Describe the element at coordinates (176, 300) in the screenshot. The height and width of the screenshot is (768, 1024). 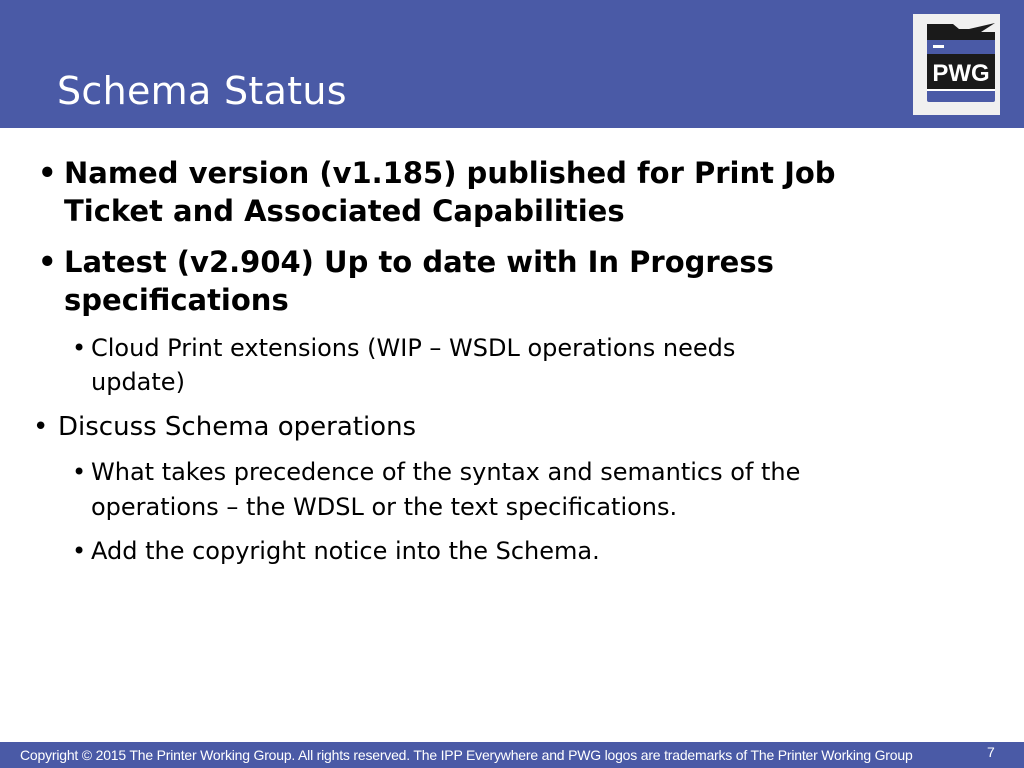
I see `bullet-line: specifications` at that location.